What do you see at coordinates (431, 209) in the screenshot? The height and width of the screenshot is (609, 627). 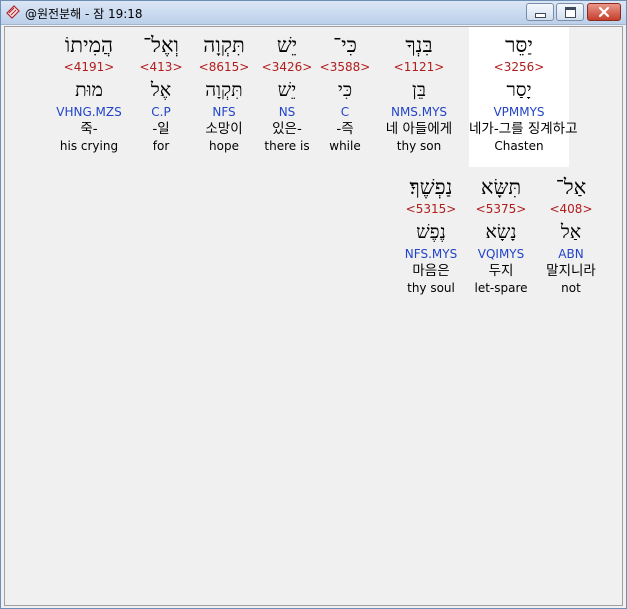 I see `strong-number: <5315>` at bounding box center [431, 209].